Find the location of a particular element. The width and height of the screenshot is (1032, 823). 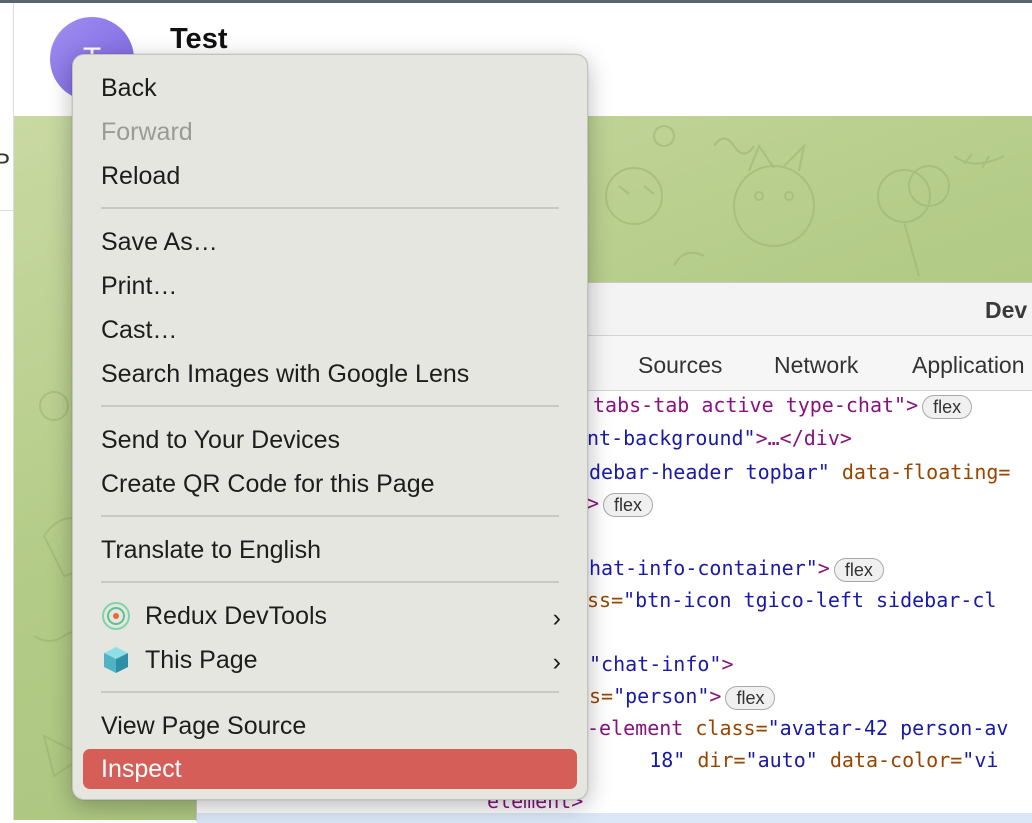

code-token: "avatar-42 person-av is located at coordinates (888, 728).